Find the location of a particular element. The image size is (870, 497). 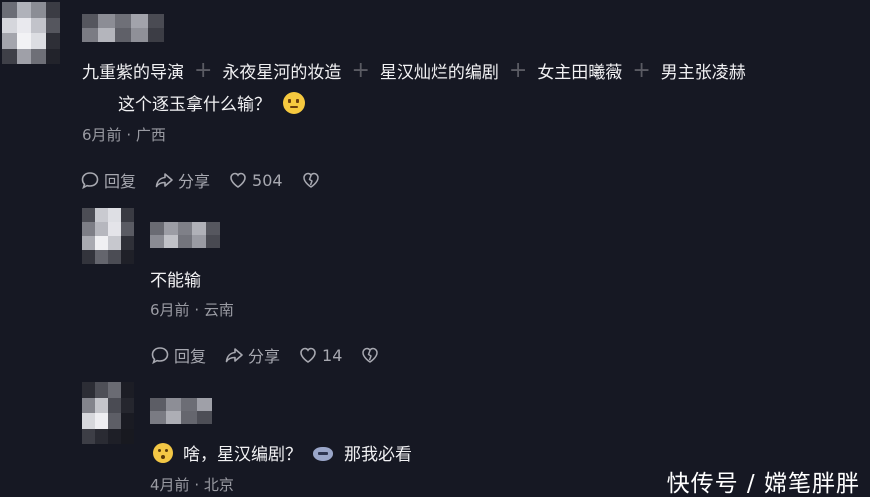

reply-location: 云南 is located at coordinates (218, 310).